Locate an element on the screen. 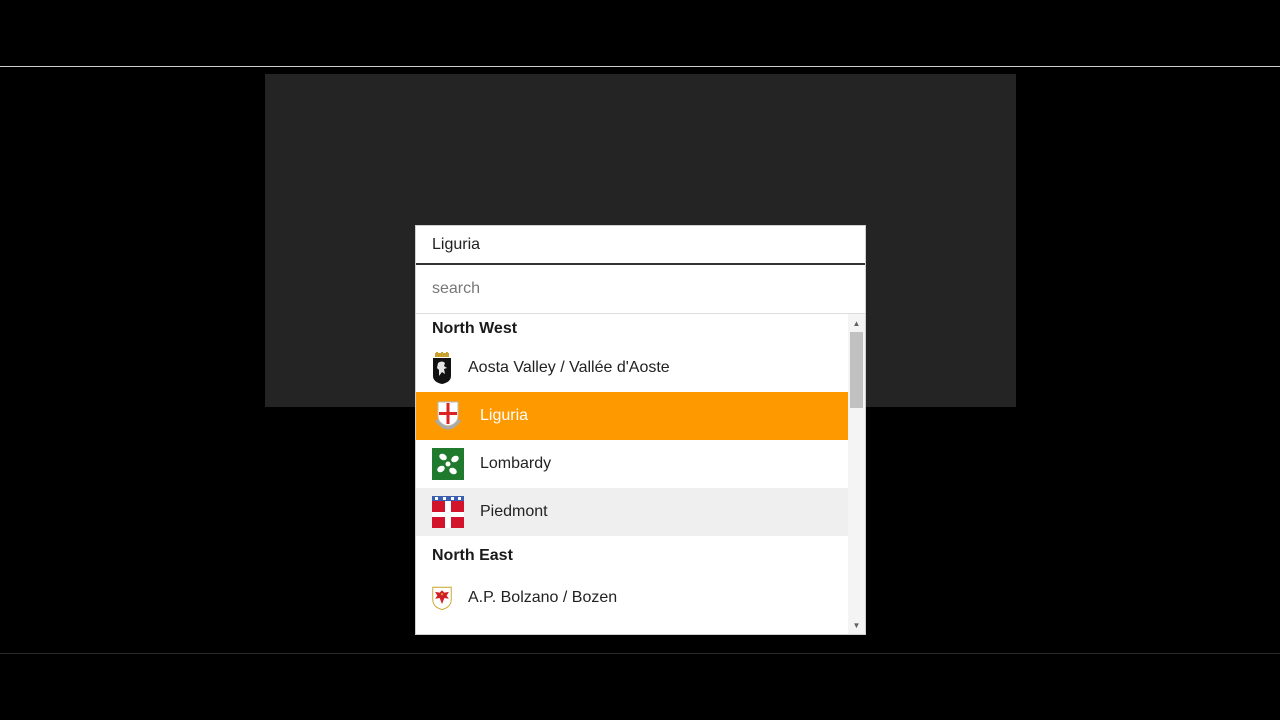  selected-value-field: Liguria is located at coordinates (640, 245).